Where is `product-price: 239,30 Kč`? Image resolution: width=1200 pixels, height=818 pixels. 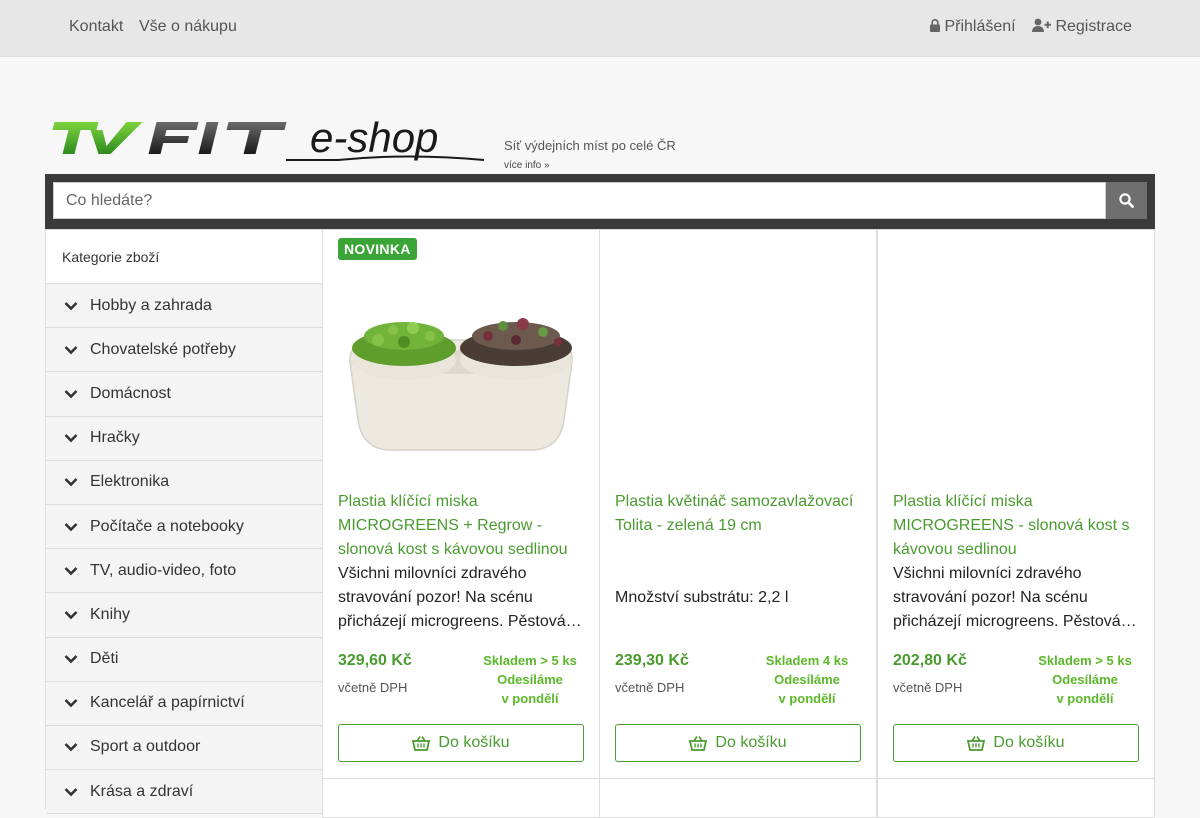 product-price: 239,30 Kč is located at coordinates (652, 660).